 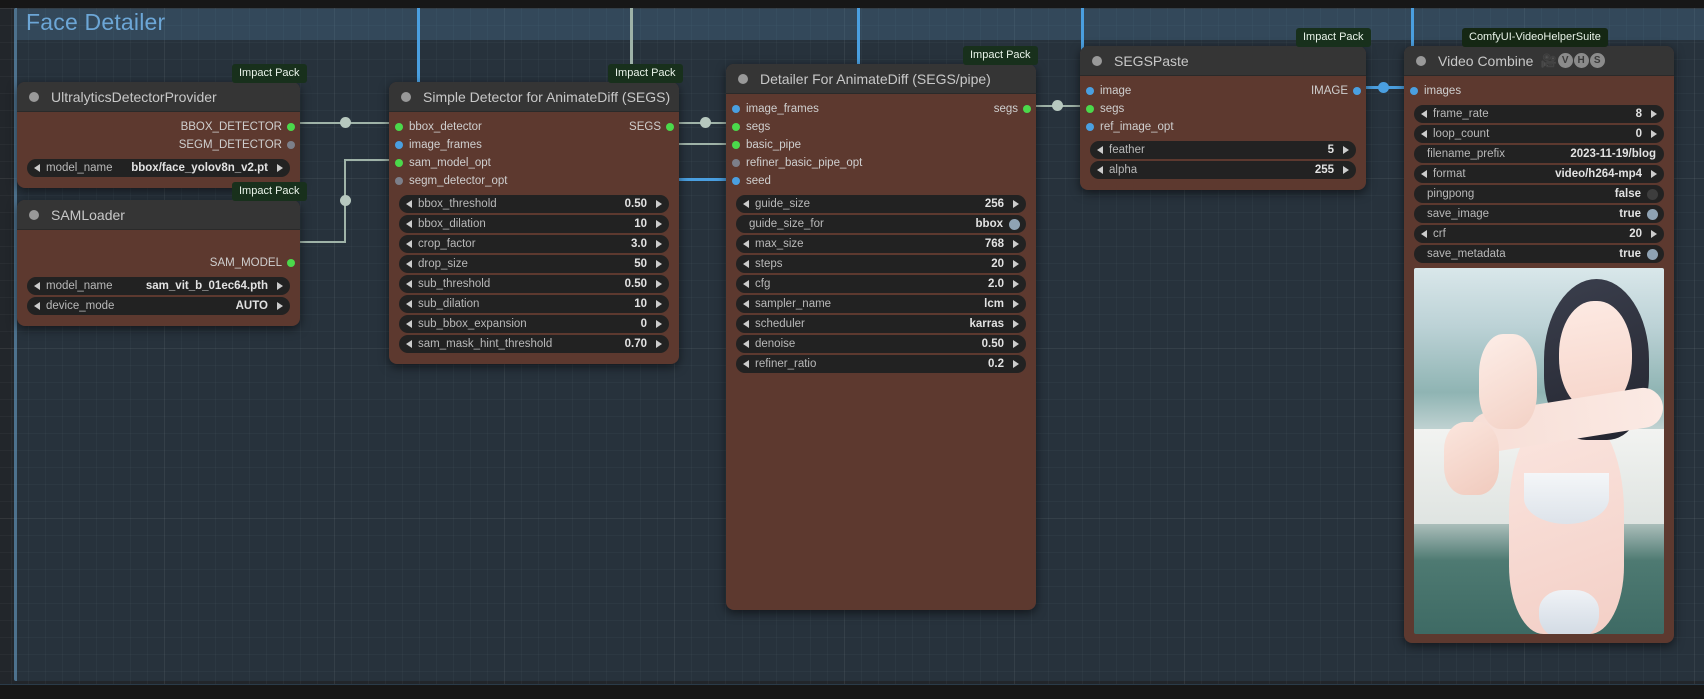 I want to click on input-slot-image-frames: image_frames, so click(x=534, y=145).